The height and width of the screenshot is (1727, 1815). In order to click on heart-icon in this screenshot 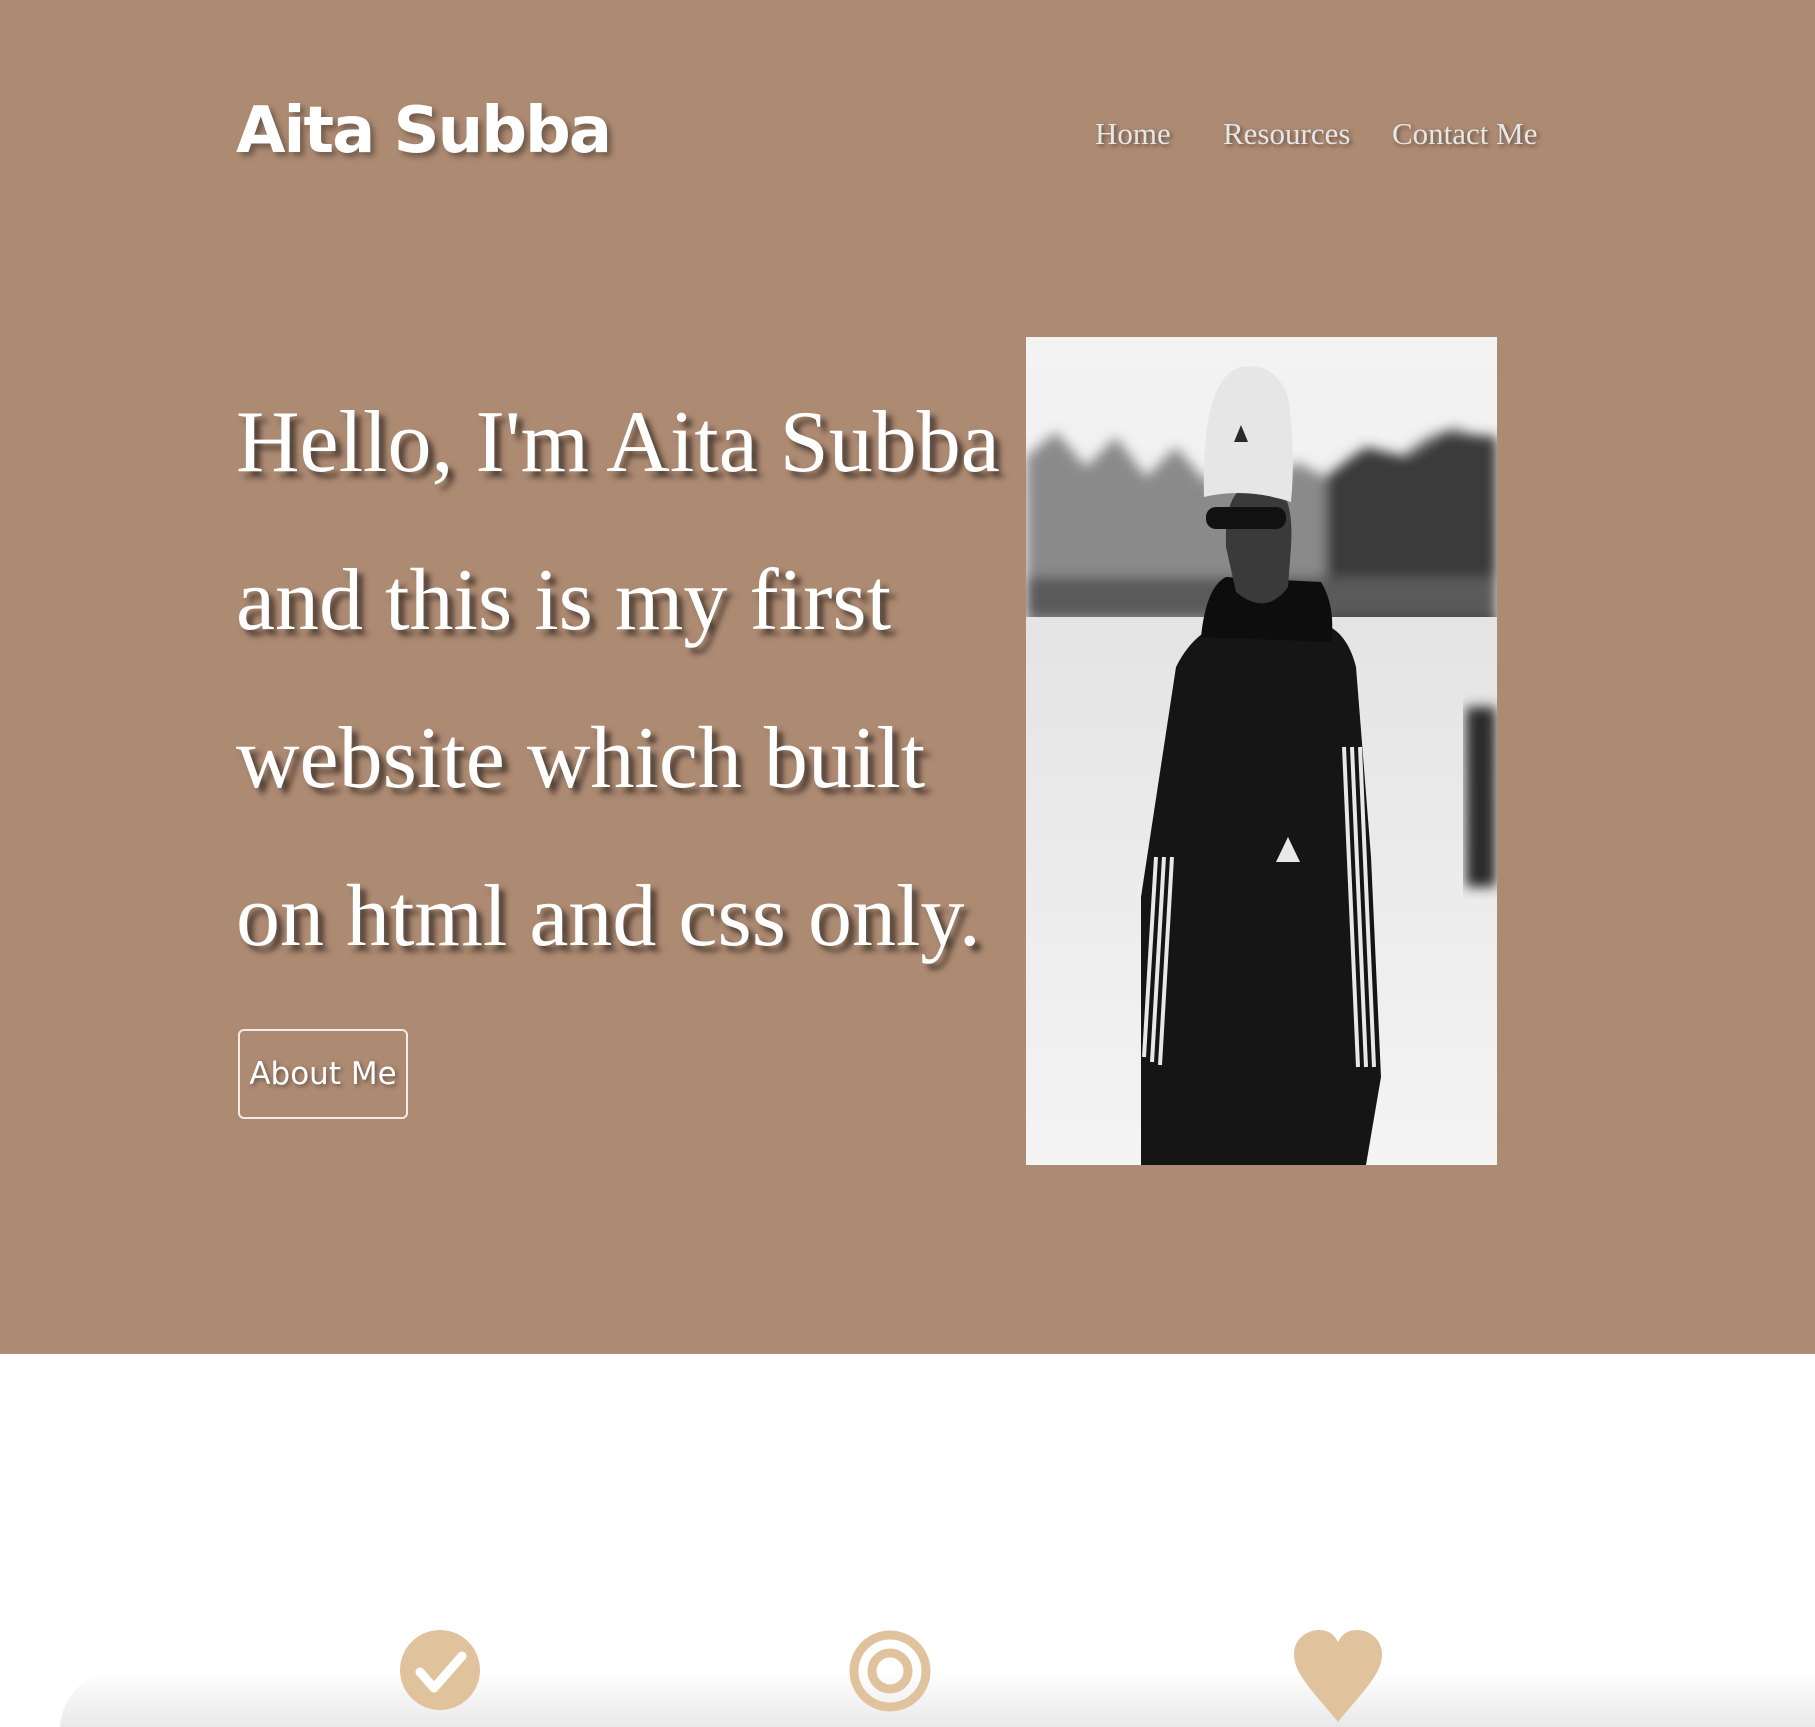, I will do `click(1338, 1678)`.